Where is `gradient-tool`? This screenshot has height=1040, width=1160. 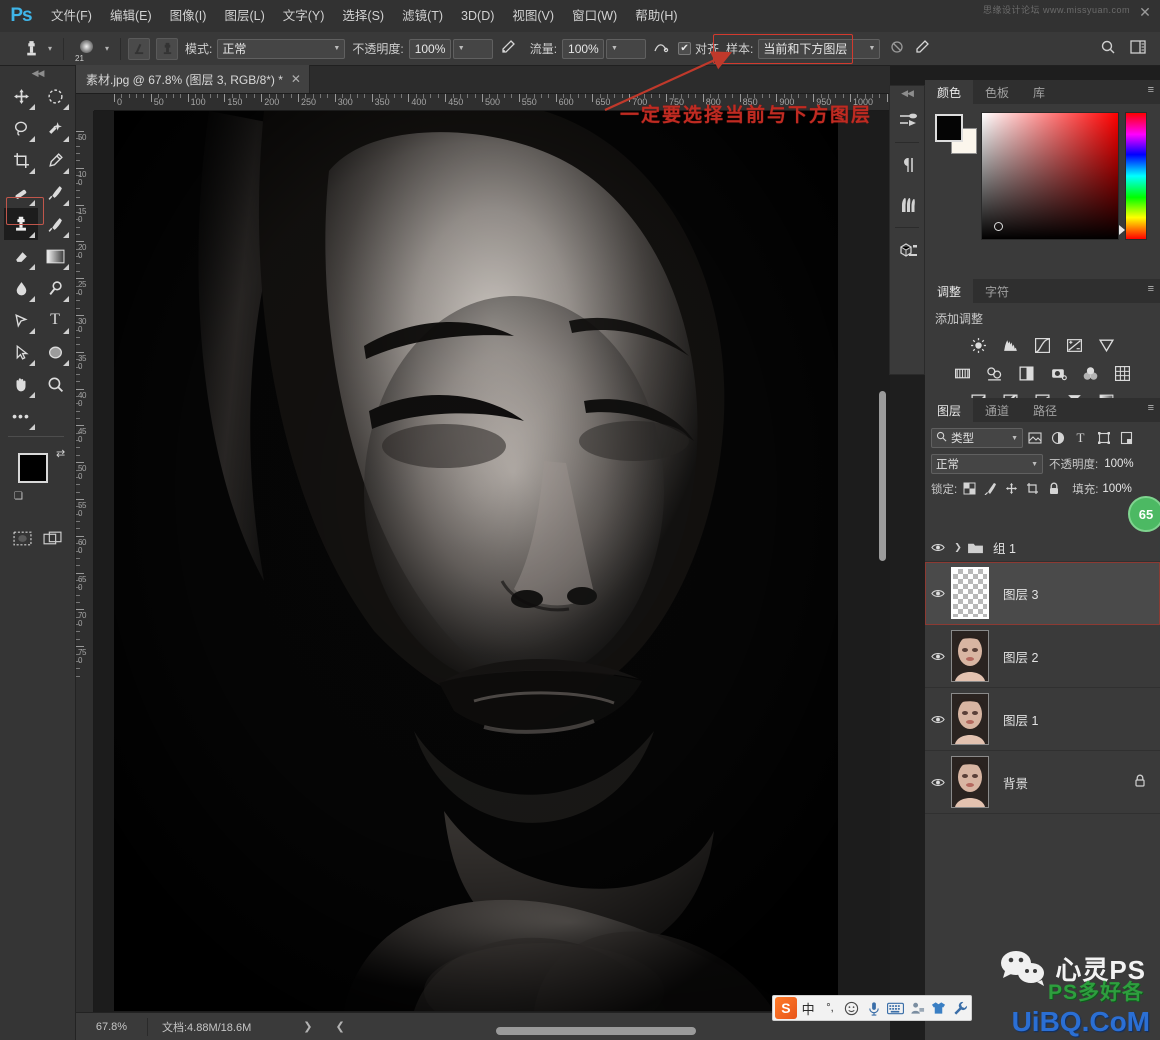 gradient-tool is located at coordinates (55, 256).